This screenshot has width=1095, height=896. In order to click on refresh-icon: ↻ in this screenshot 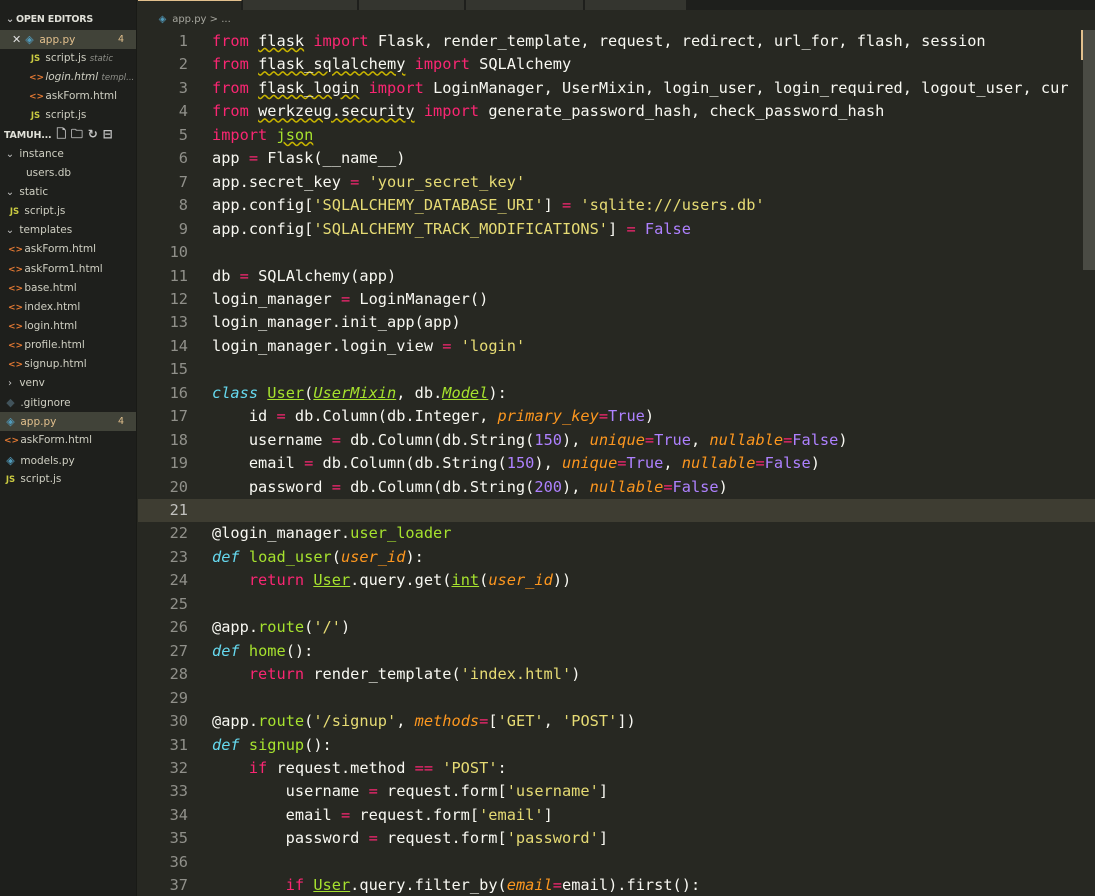, I will do `click(93, 134)`.